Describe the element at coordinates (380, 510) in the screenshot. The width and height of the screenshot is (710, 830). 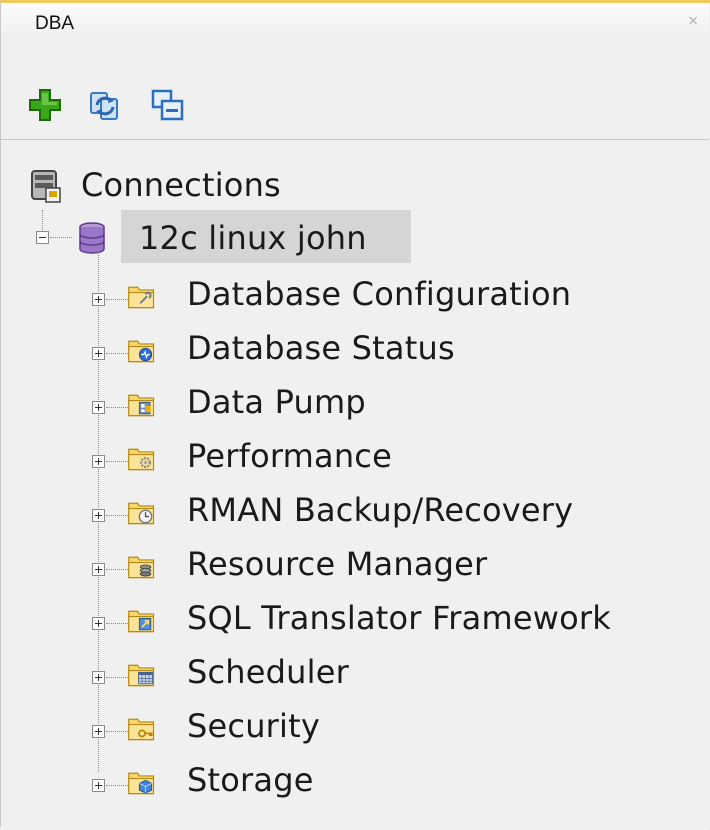
I see `tree-node-label: RMAN Backup/Recovery` at that location.